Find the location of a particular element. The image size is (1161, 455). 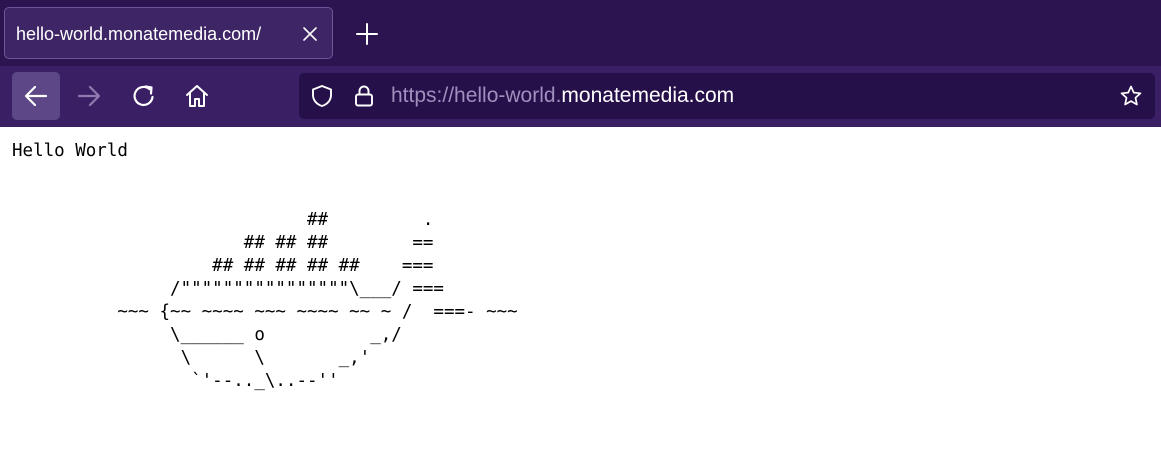

home-button is located at coordinates (197, 96).